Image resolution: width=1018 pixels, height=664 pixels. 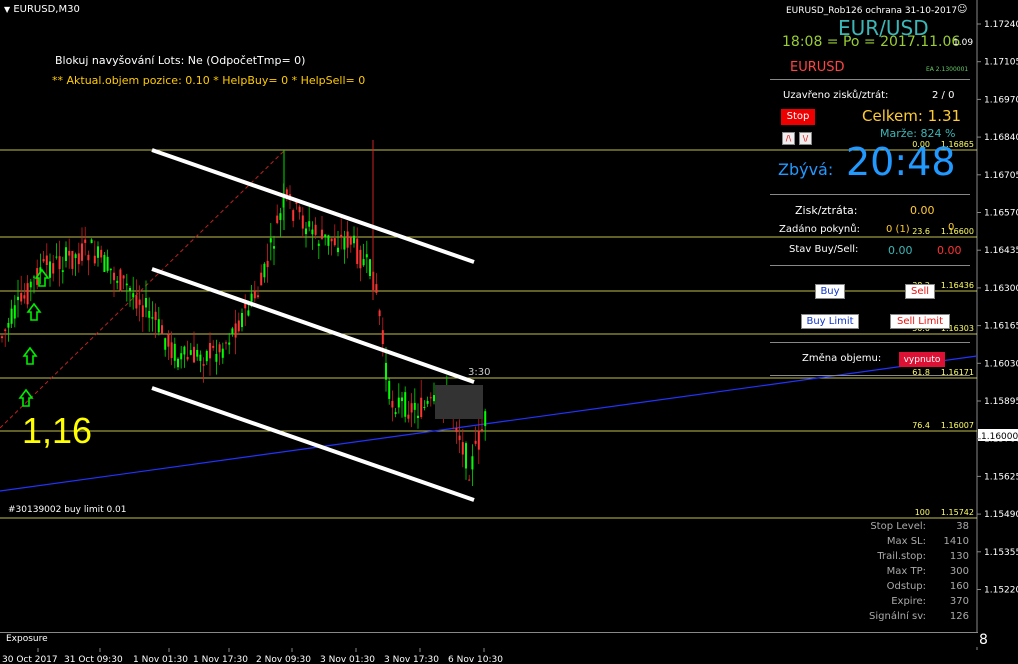 I want to click on remaining-time: 20:48, so click(x=901, y=162).